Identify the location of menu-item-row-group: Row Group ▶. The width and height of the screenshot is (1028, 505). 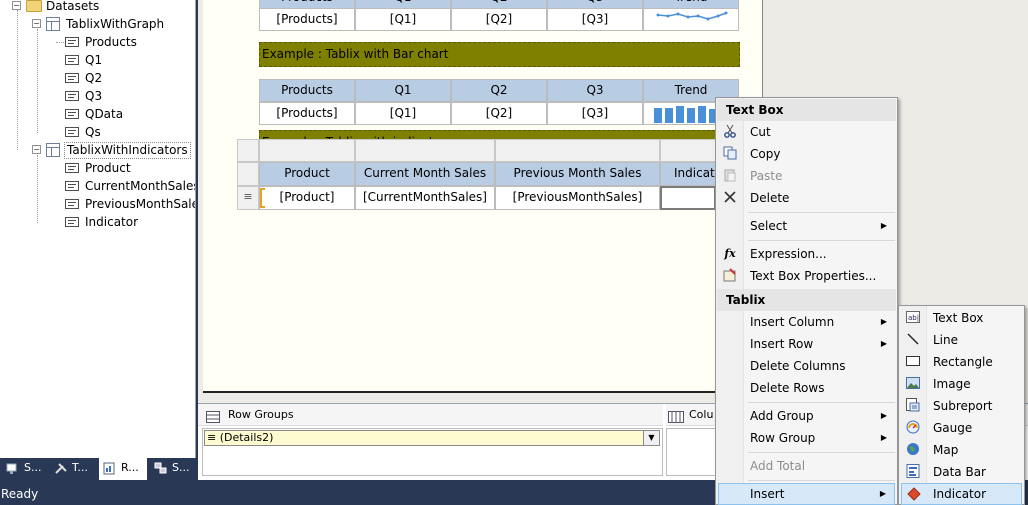
(806, 438).